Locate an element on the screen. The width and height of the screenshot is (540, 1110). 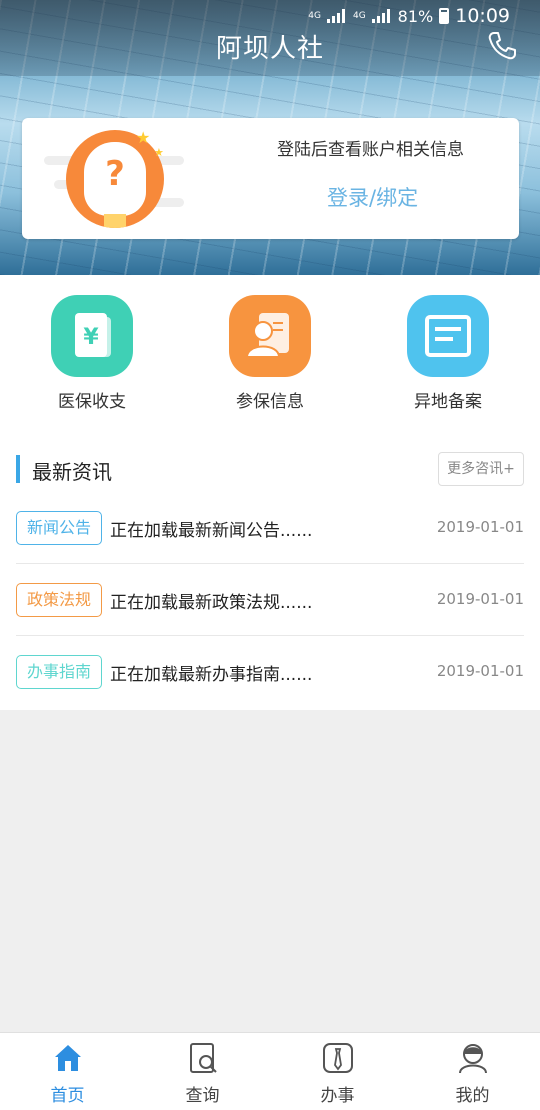
login-hint: 登陆后查看账户相关信息 is located at coordinates (370, 150).